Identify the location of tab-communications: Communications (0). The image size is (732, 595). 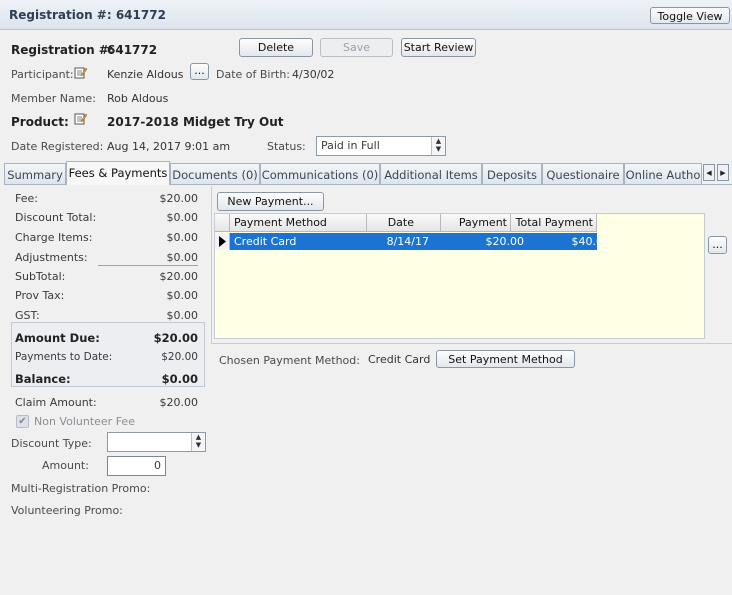
(320, 173).